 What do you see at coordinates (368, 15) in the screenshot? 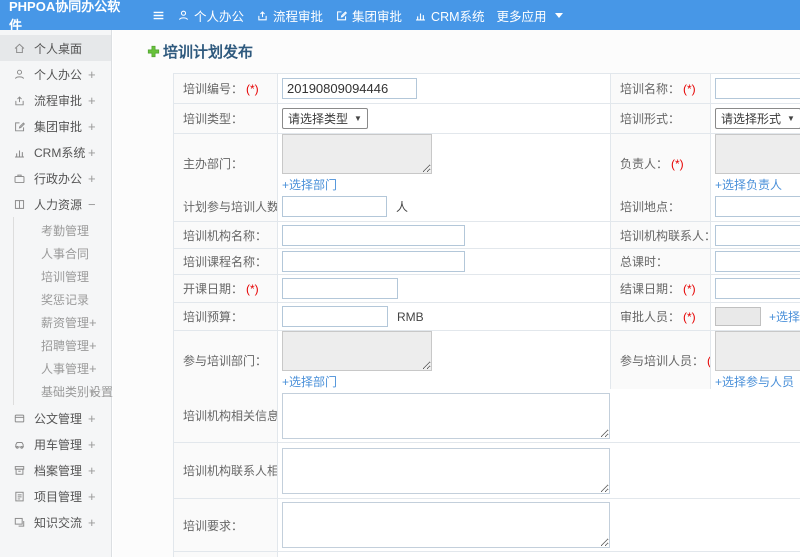
I see `menu-group-approval: 集团审批` at bounding box center [368, 15].